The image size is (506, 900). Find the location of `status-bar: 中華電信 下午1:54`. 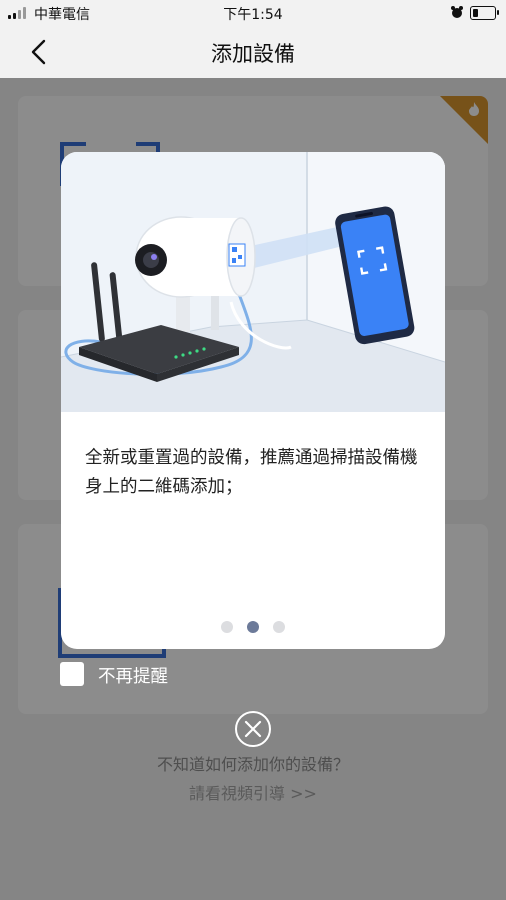

status-bar: 中華電信 下午1:54 is located at coordinates (253, 13).